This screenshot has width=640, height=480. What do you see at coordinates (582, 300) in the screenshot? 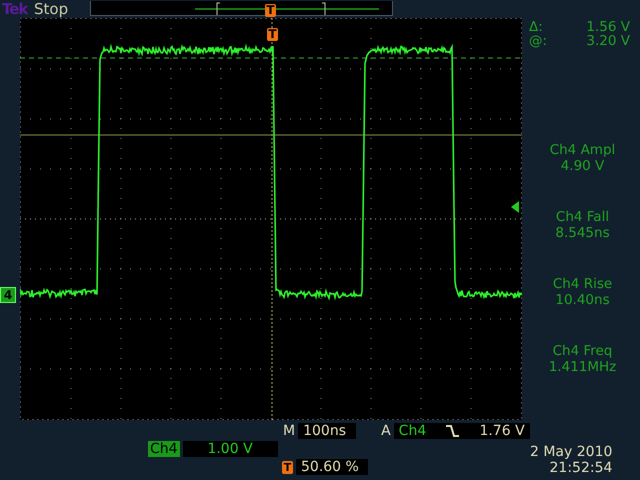
I see `measurement-value: 10.40ns` at bounding box center [582, 300].